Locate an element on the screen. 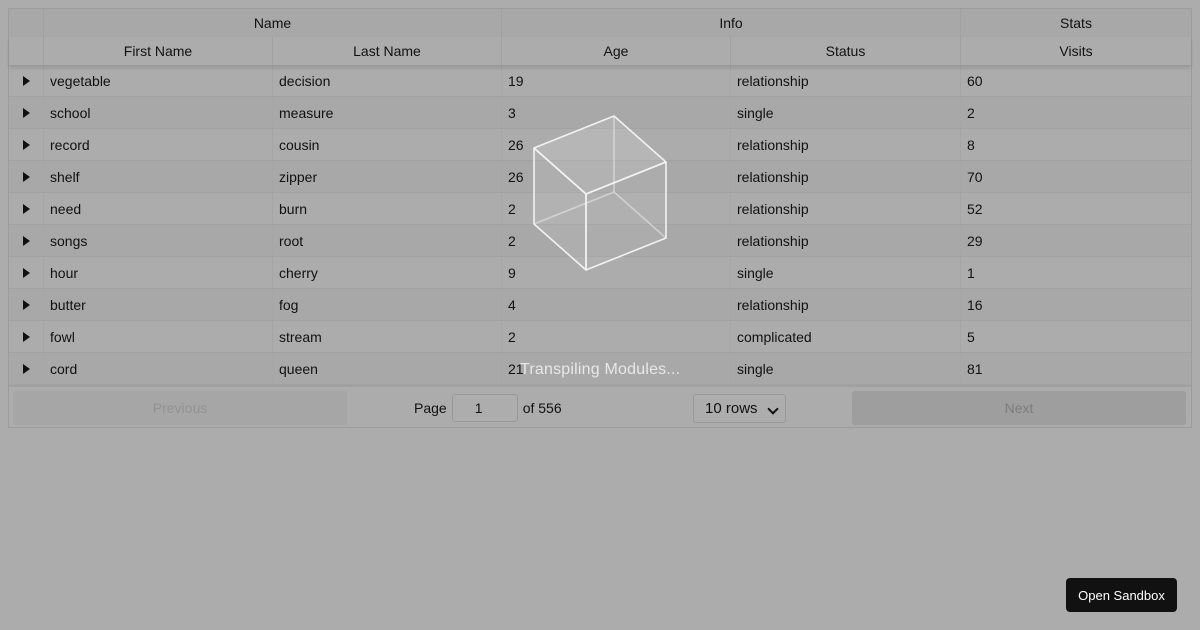 Image resolution: width=1200 pixels, height=630 pixels. column-header-last-name: Last Name is located at coordinates (387, 51).